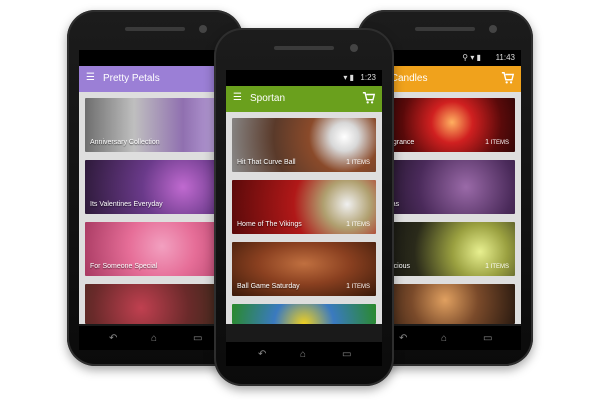 The height and width of the screenshot is (400, 600). What do you see at coordinates (304, 269) in the screenshot?
I see `list-item: Ball Game Saturday 1 ITEMS` at bounding box center [304, 269].